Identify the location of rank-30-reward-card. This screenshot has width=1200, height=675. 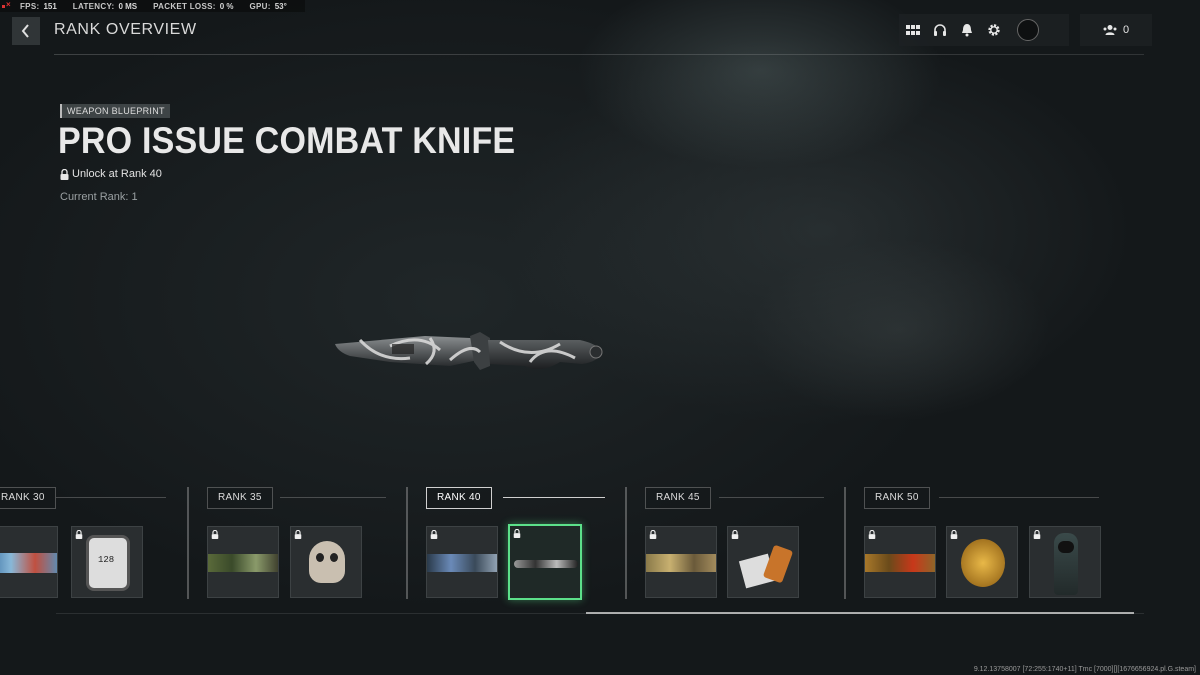
(29, 562).